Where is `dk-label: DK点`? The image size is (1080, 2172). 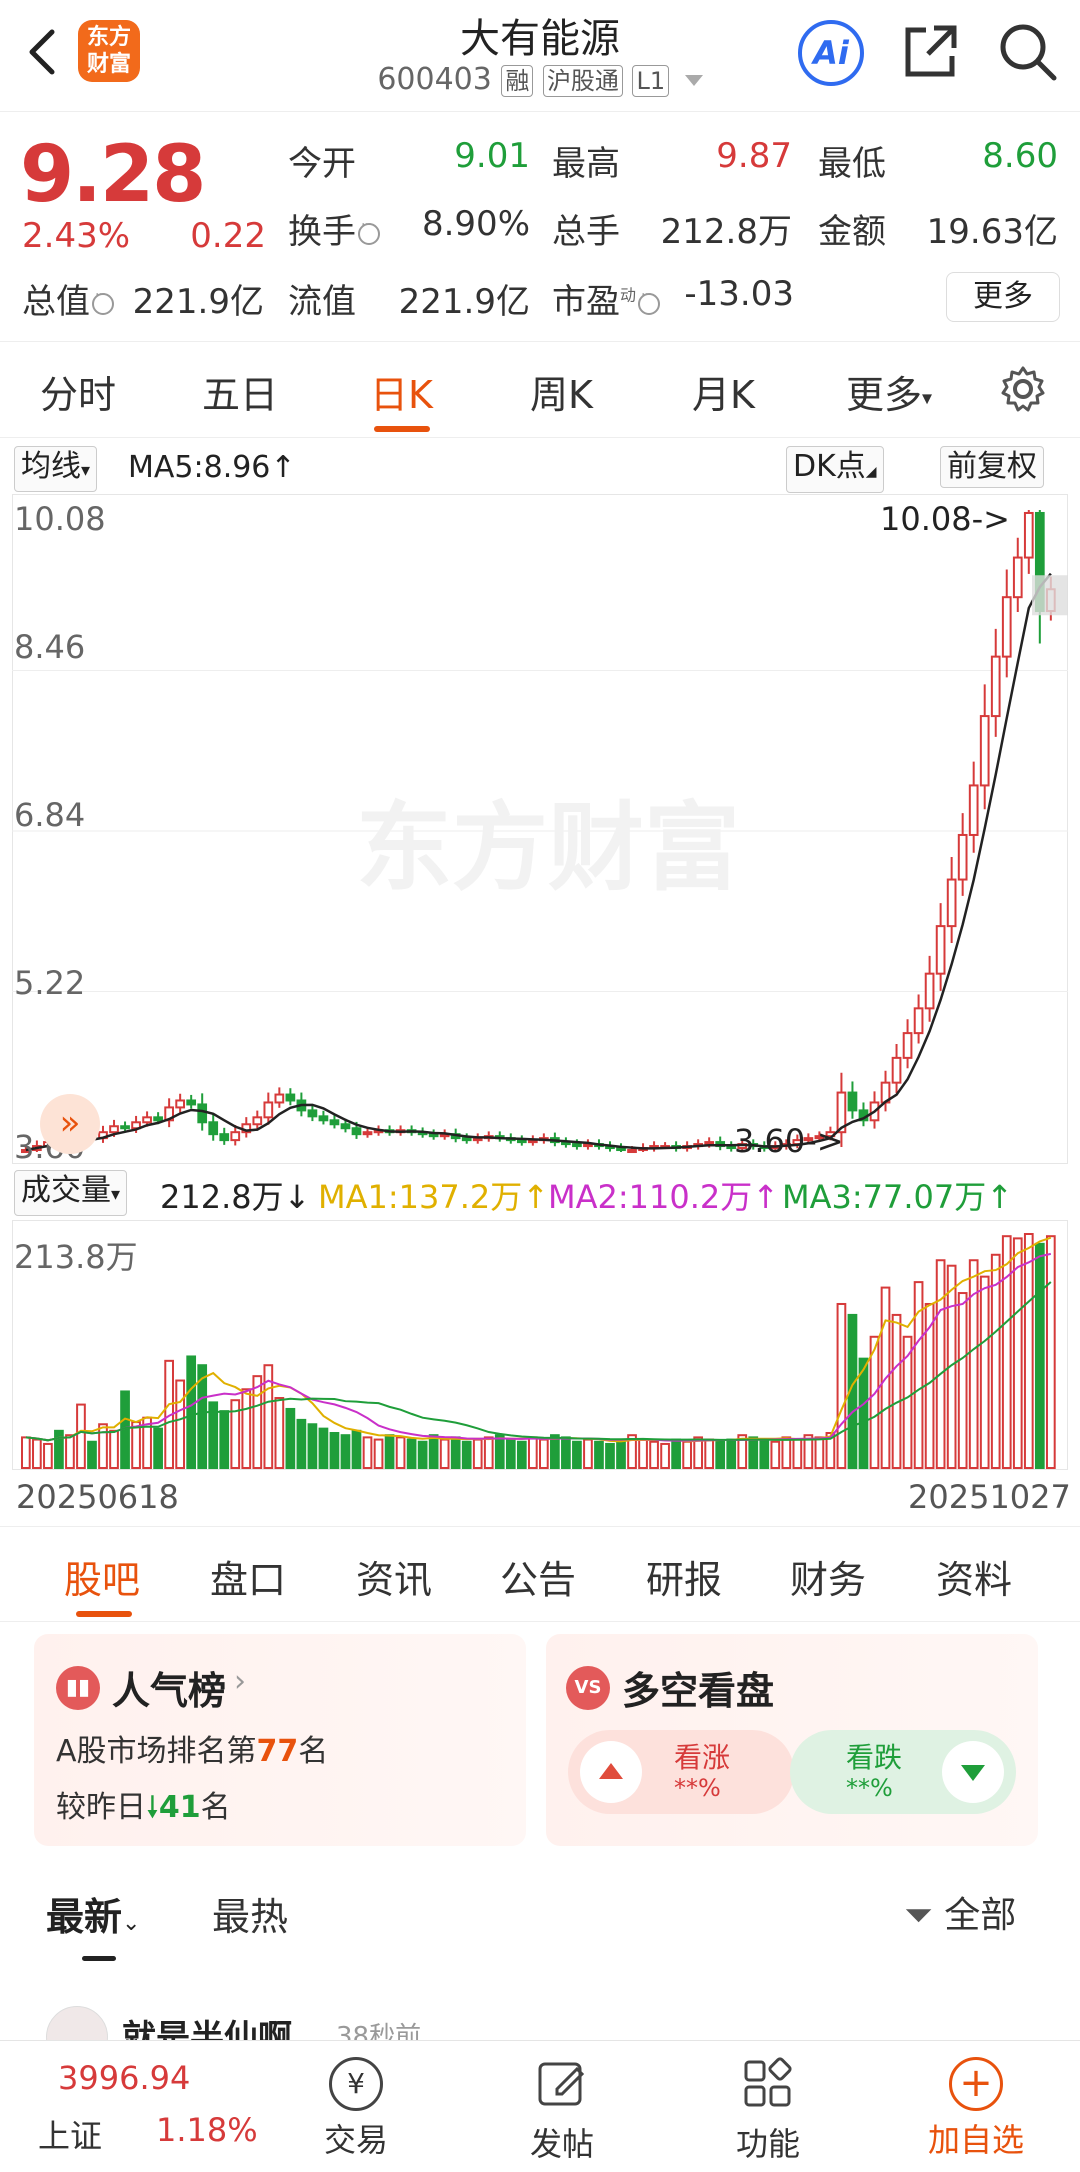
dk-label: DK点 is located at coordinates (829, 466).